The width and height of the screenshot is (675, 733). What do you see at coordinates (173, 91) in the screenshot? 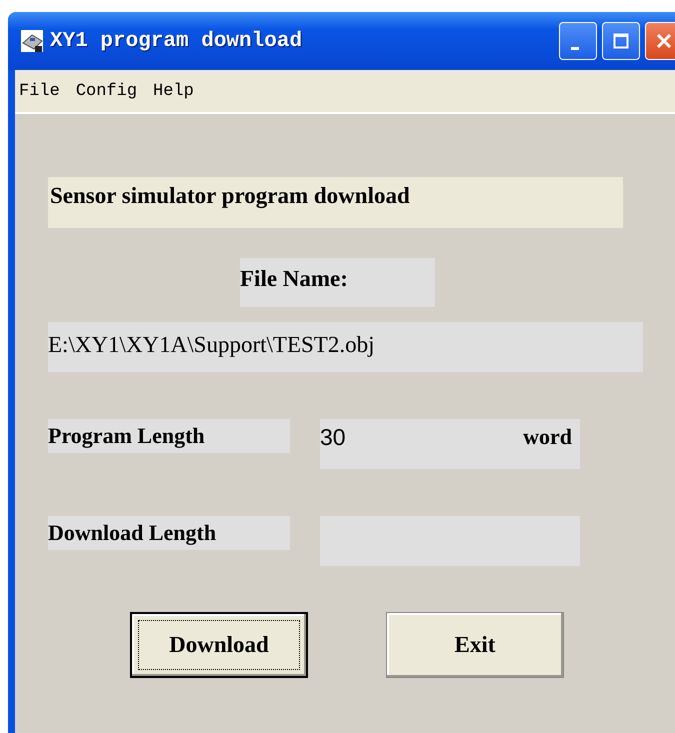
I see `menu-item: Help` at bounding box center [173, 91].